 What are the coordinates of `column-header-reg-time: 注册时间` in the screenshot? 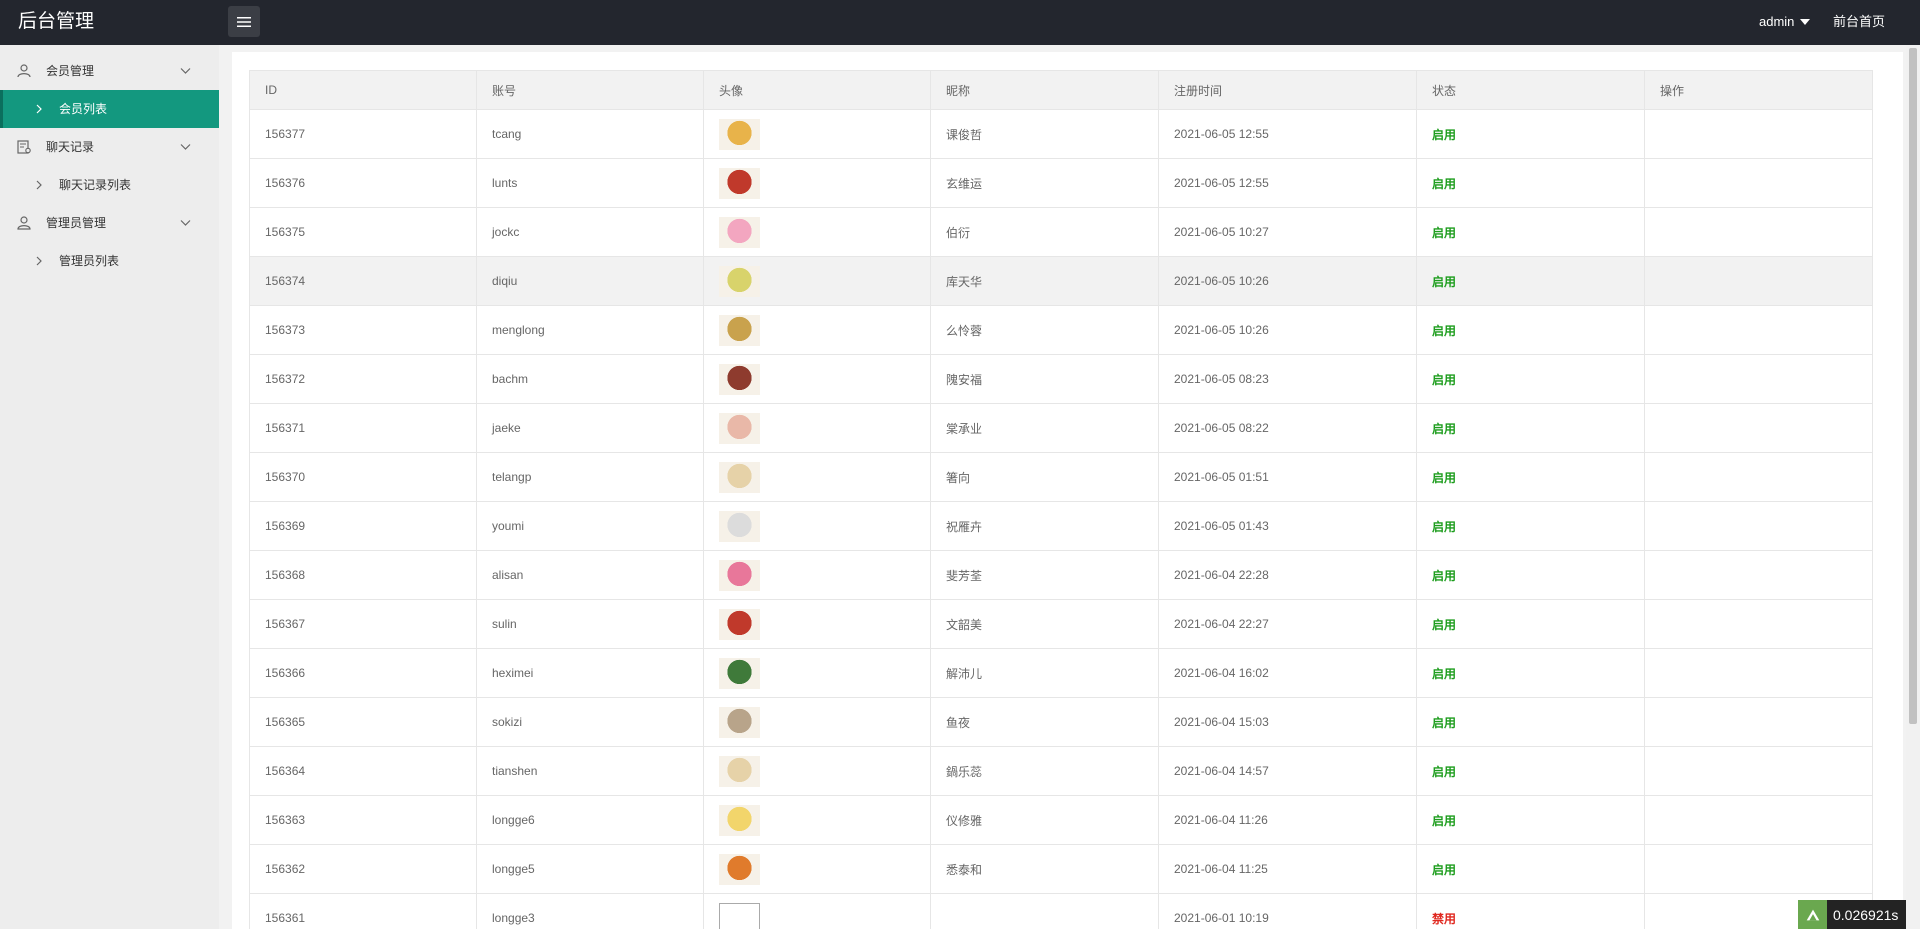 It's located at (1287, 90).